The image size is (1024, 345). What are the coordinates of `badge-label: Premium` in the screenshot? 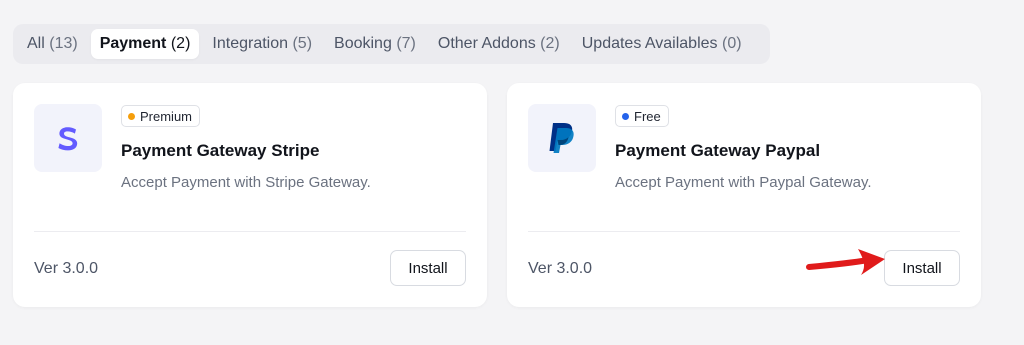 It's located at (166, 116).